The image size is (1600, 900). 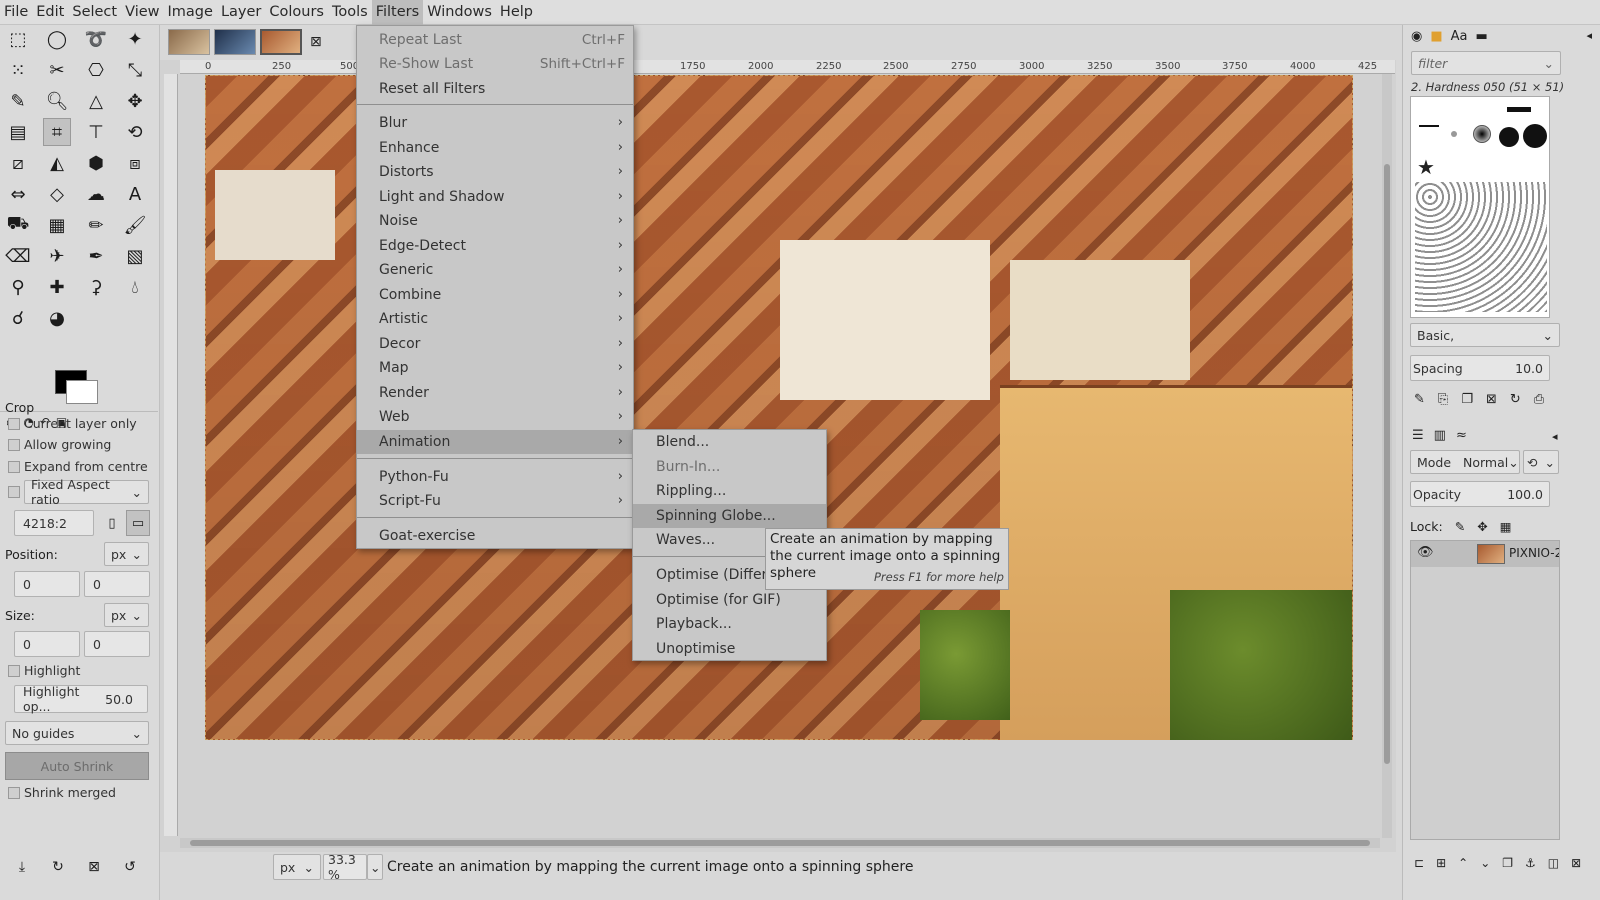 What do you see at coordinates (18, 225) in the screenshot?
I see `bucket-fill-icon: ⛟` at bounding box center [18, 225].